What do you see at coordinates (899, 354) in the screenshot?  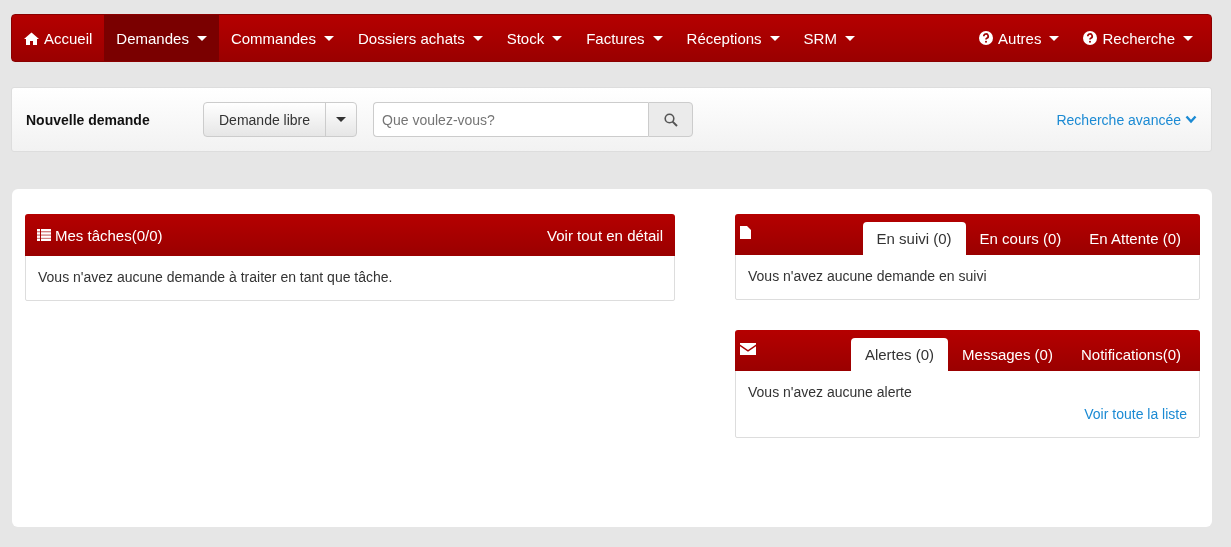 I see `tab: Alertes (0)` at bounding box center [899, 354].